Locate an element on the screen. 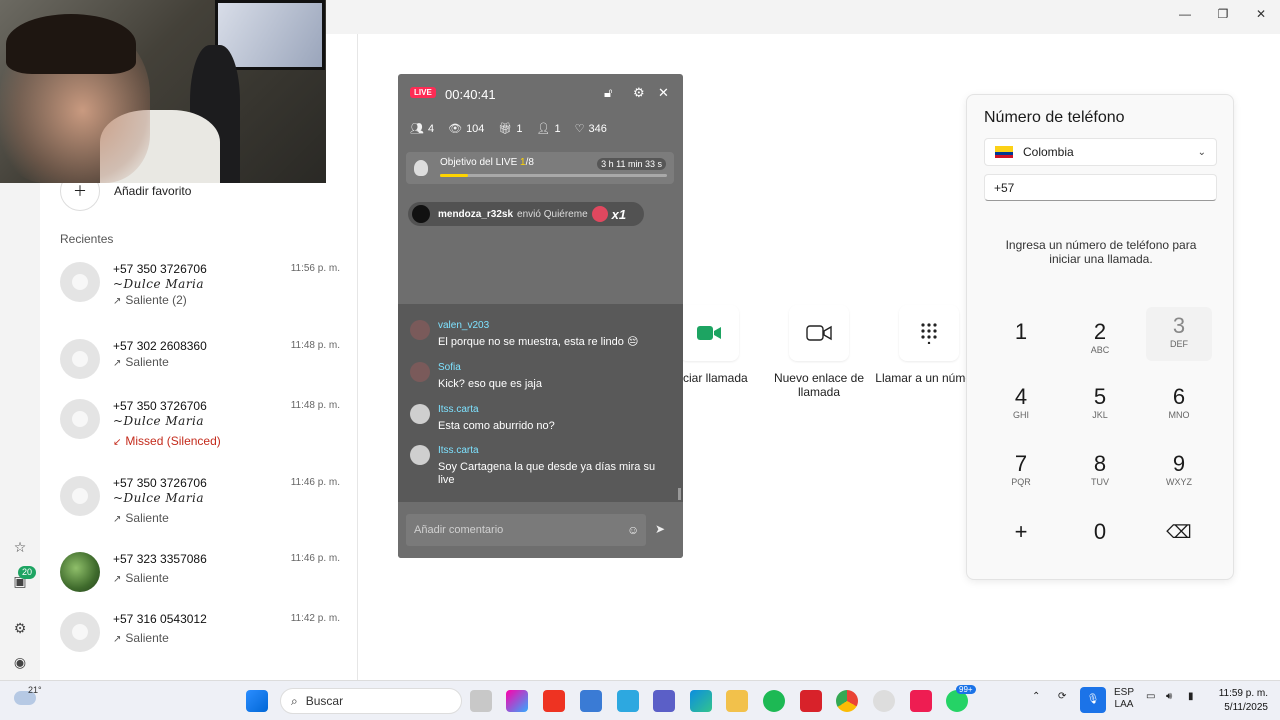  likes-stat: ♡ 346 is located at coordinates (591, 128).